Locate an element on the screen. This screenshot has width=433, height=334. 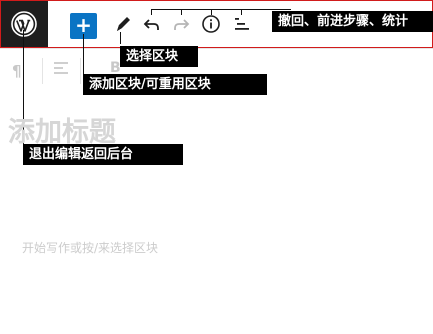
list-view-icon is located at coordinates (242, 24).